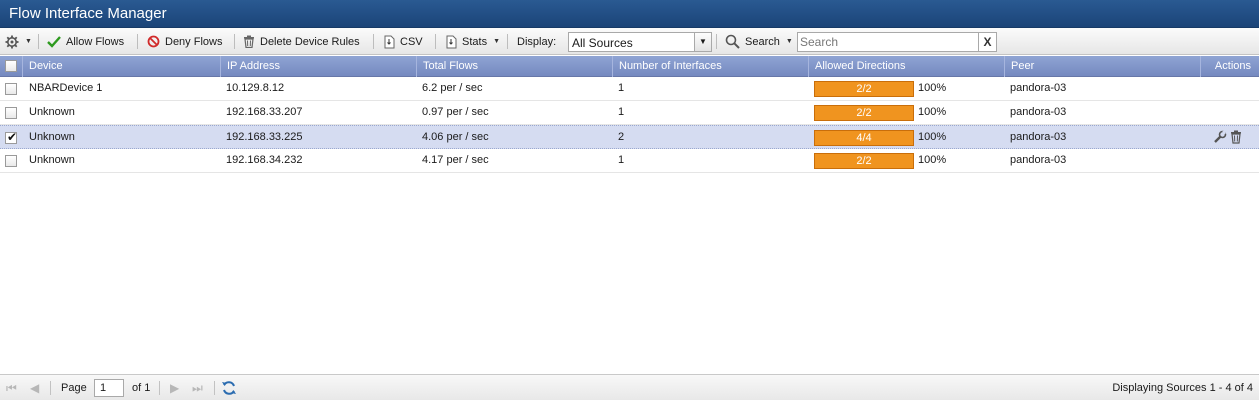 The image size is (1259, 400). Describe the element at coordinates (11, 388) in the screenshot. I see `first-page-icon: ⏮` at that location.